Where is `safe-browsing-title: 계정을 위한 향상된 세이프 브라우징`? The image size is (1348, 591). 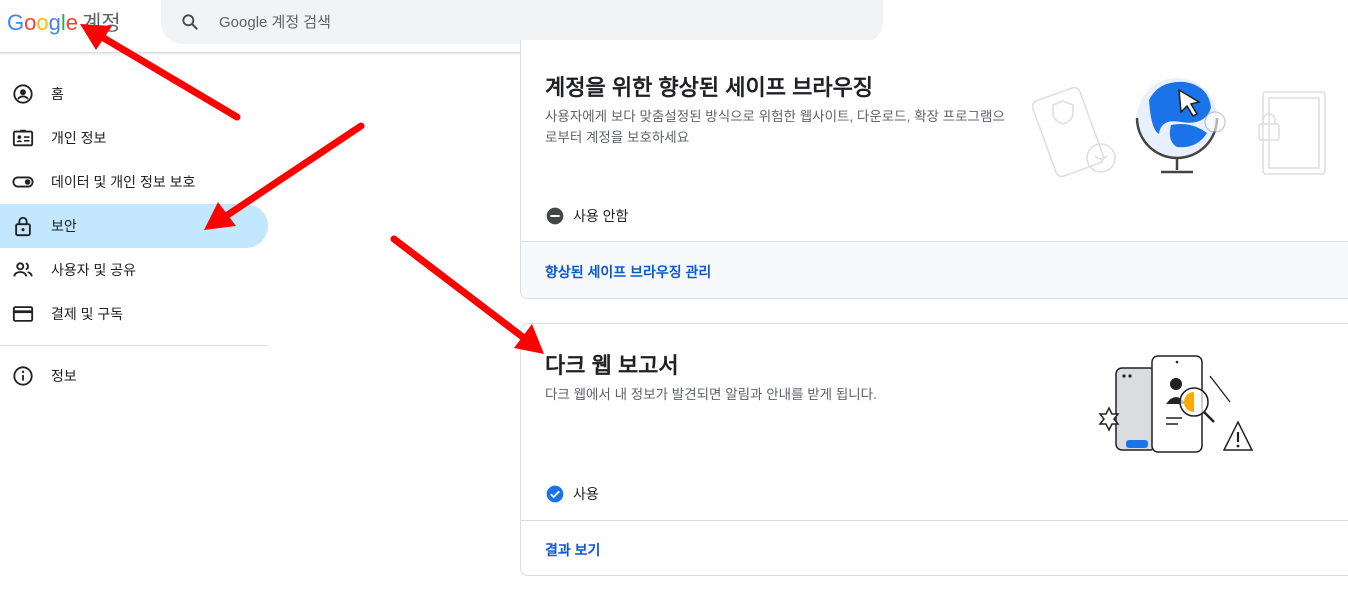
safe-browsing-title: 계정을 위한 향상된 세이프 브라우징 is located at coordinates (709, 87).